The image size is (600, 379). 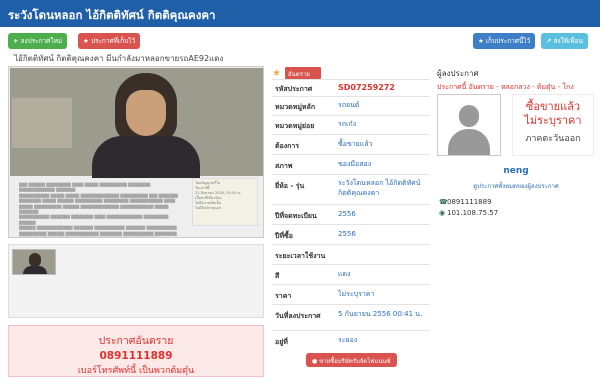 What do you see at coordinates (549, 41) in the screenshot?
I see `share-icon: ↗` at bounding box center [549, 41].